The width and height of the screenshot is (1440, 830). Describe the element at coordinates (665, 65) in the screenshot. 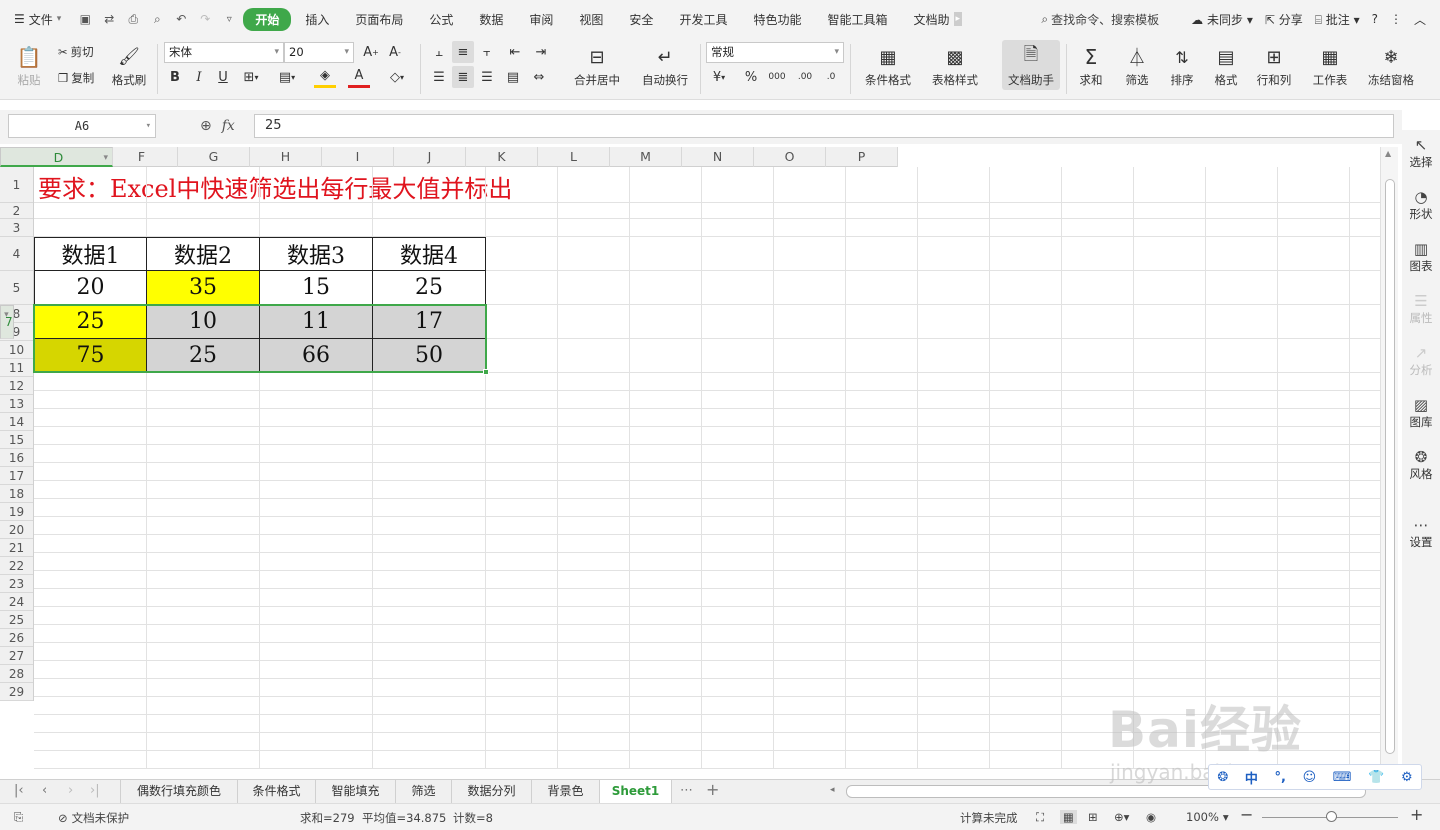

I see `wrap-text-button: ↵ 自动换行` at that location.